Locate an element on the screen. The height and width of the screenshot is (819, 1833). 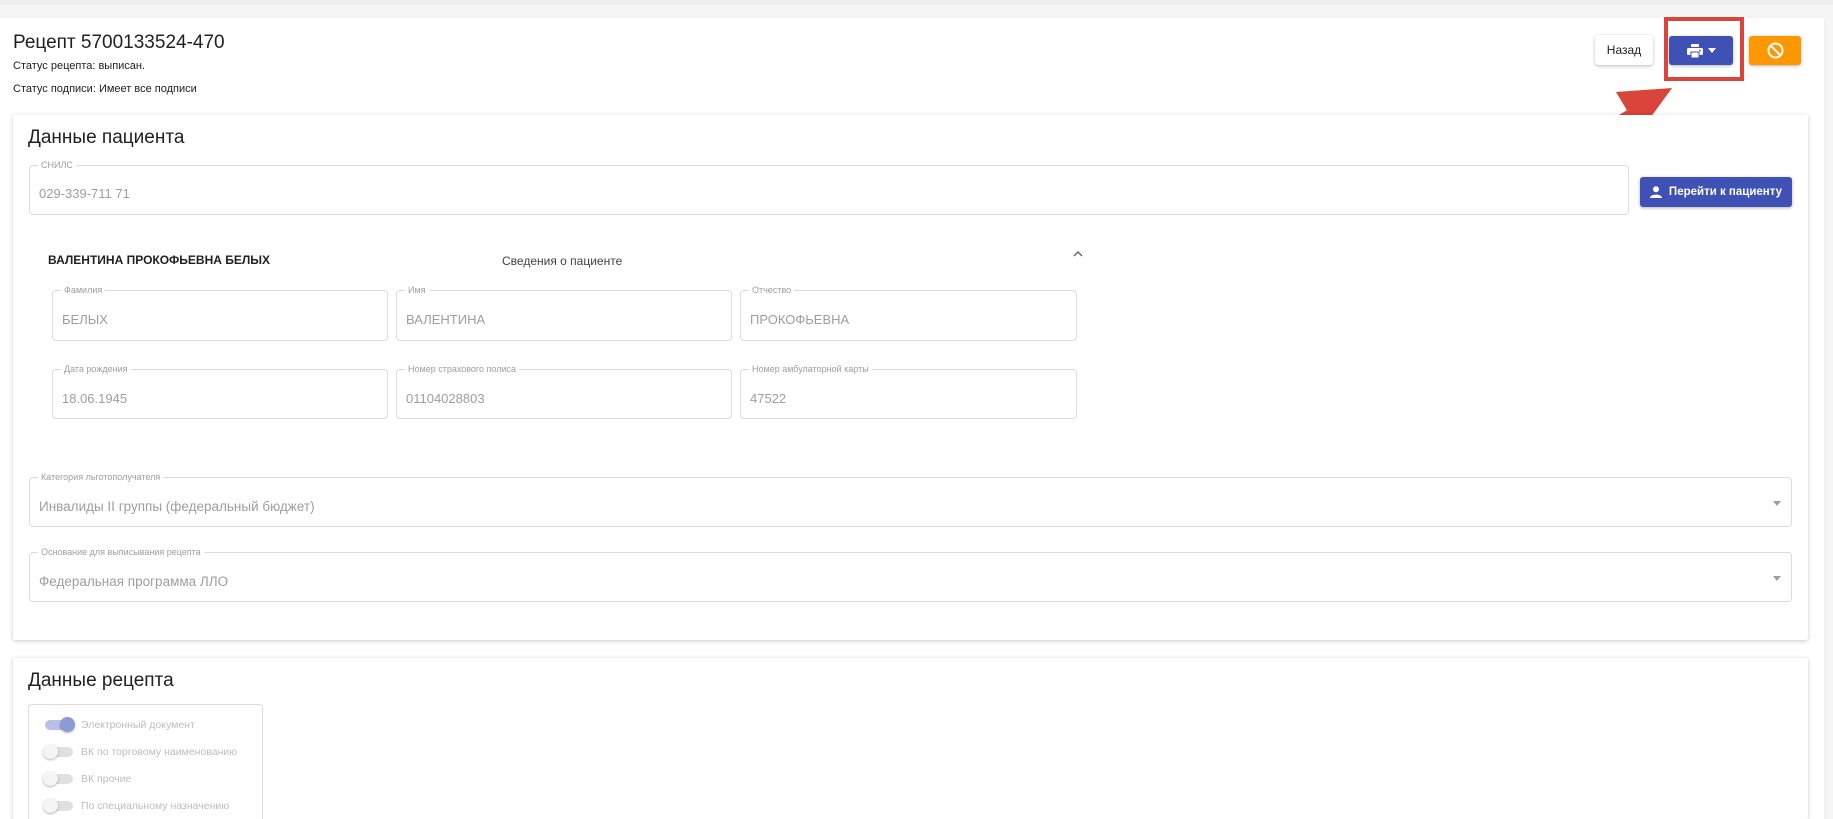
snils-value: 029-339-711 71 is located at coordinates (84, 193).